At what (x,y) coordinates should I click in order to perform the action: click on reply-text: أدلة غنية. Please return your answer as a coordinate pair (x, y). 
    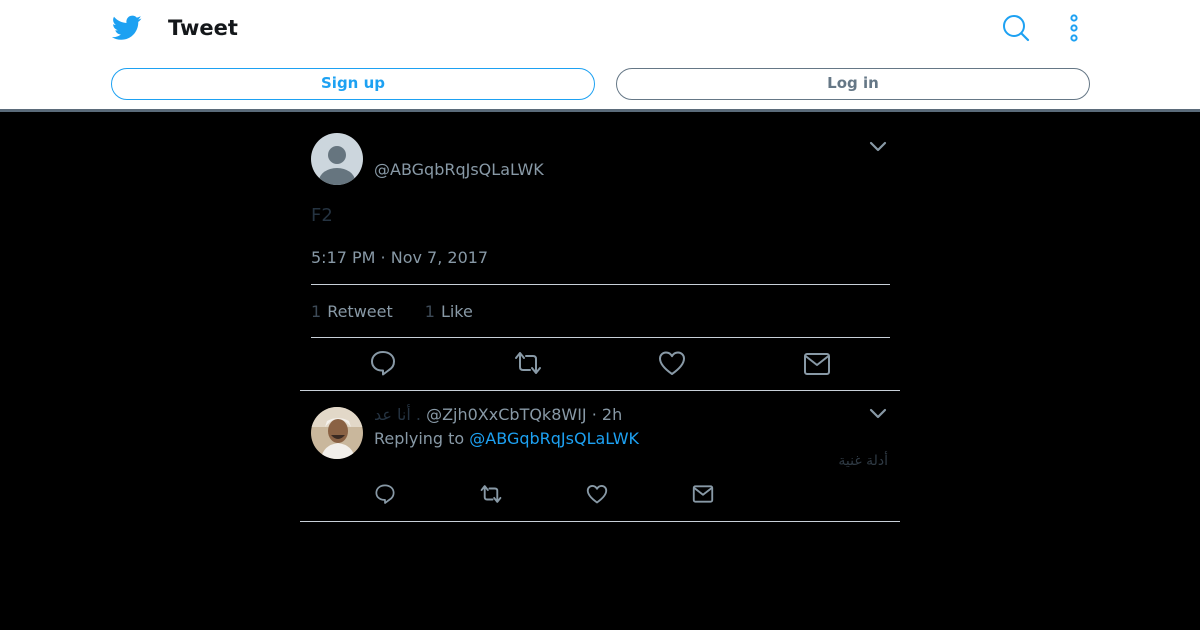
    Looking at the image, I should click on (863, 461).